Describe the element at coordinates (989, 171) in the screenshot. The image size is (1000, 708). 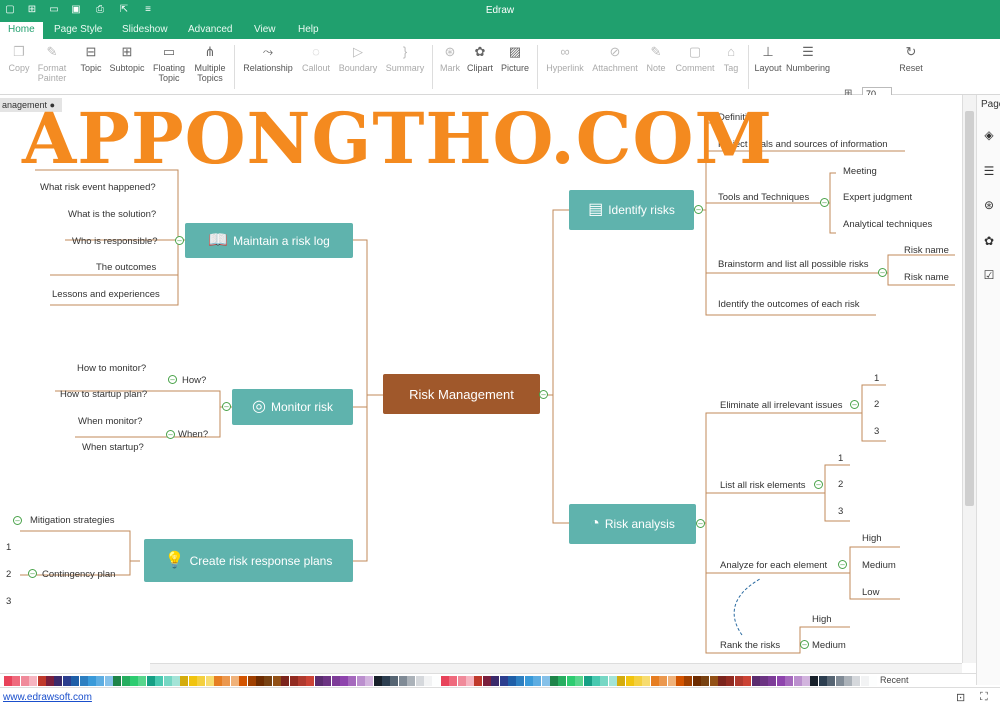
I see `outline-icon: ☰` at that location.